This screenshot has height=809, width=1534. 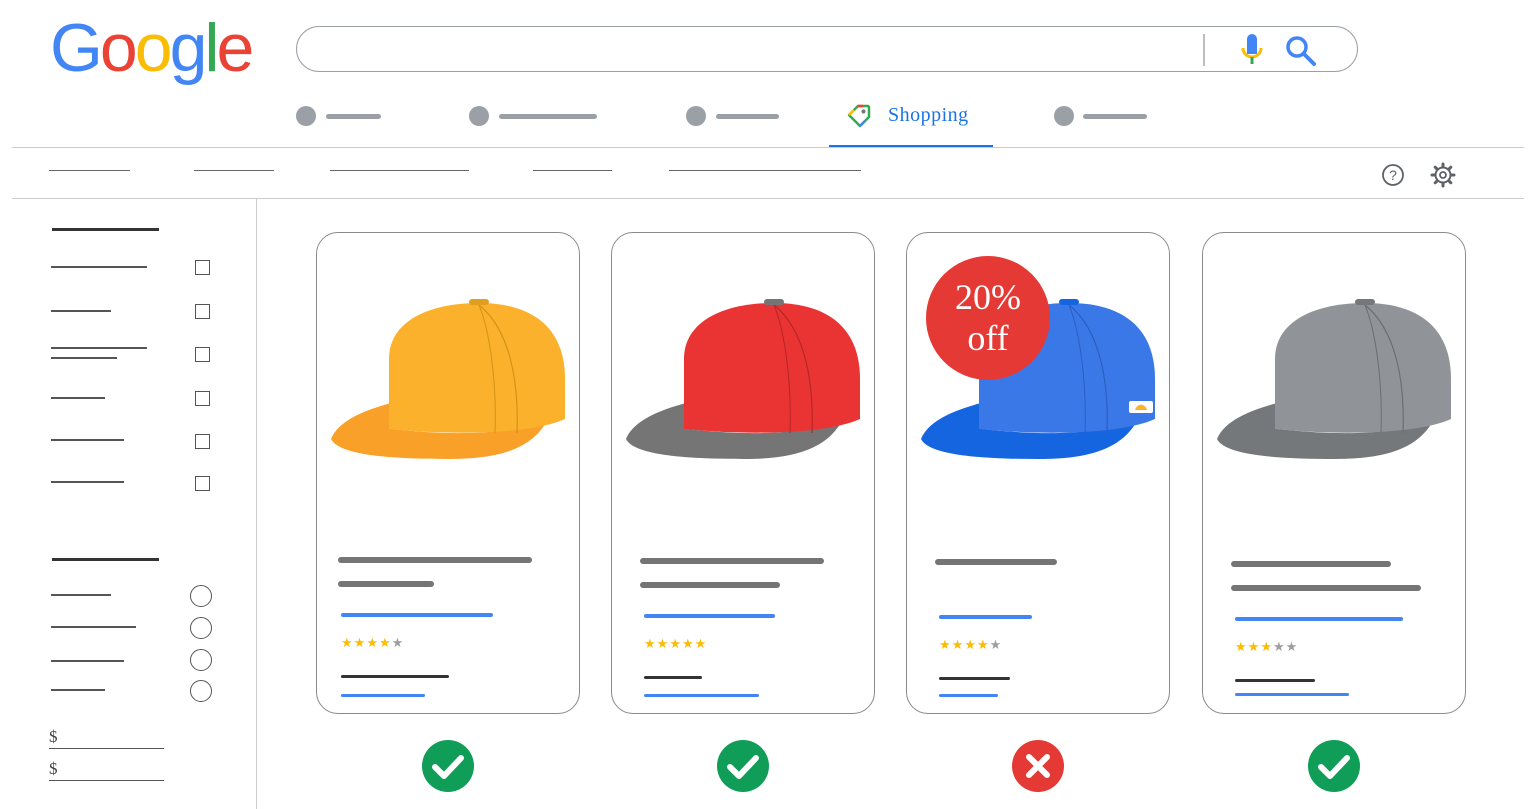 I want to click on price-min-input, so click(x=106, y=748).